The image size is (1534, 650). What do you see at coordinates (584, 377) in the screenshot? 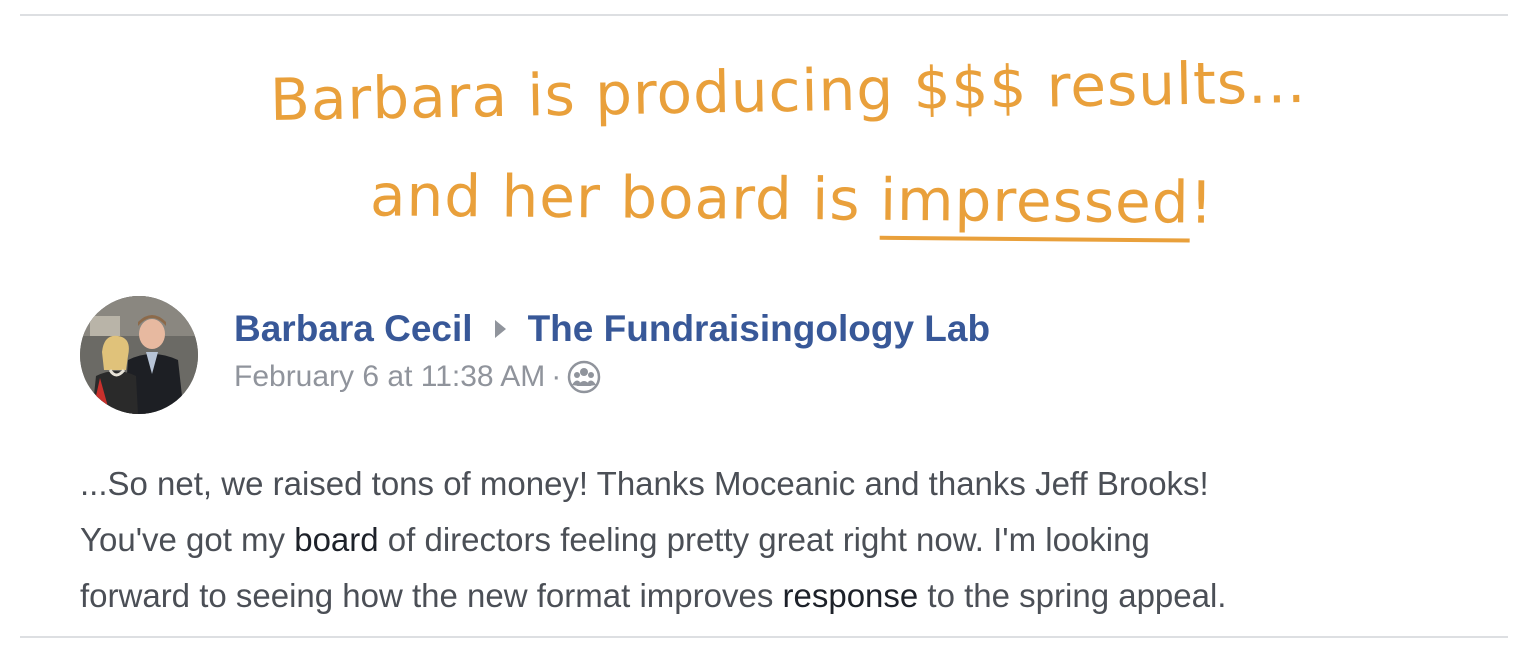
I see `group-icon` at bounding box center [584, 377].